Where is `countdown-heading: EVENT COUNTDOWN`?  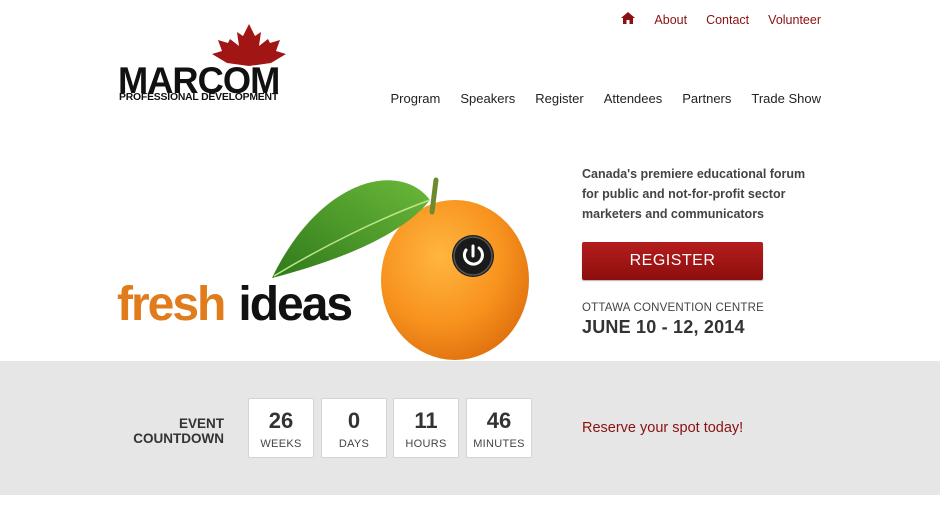 countdown-heading: EVENT COUNTDOWN is located at coordinates (166, 431).